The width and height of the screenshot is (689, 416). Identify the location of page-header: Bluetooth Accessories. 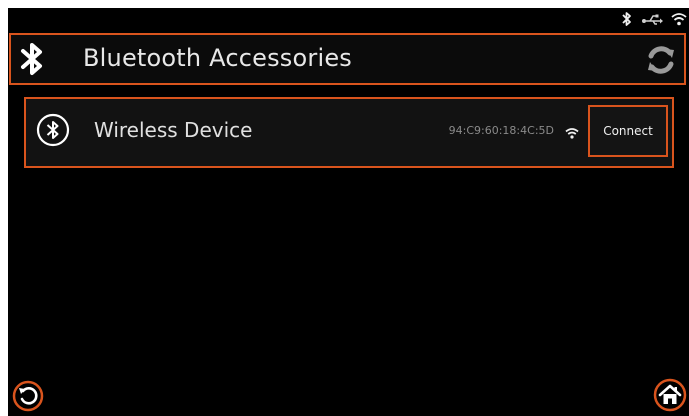
(347, 59).